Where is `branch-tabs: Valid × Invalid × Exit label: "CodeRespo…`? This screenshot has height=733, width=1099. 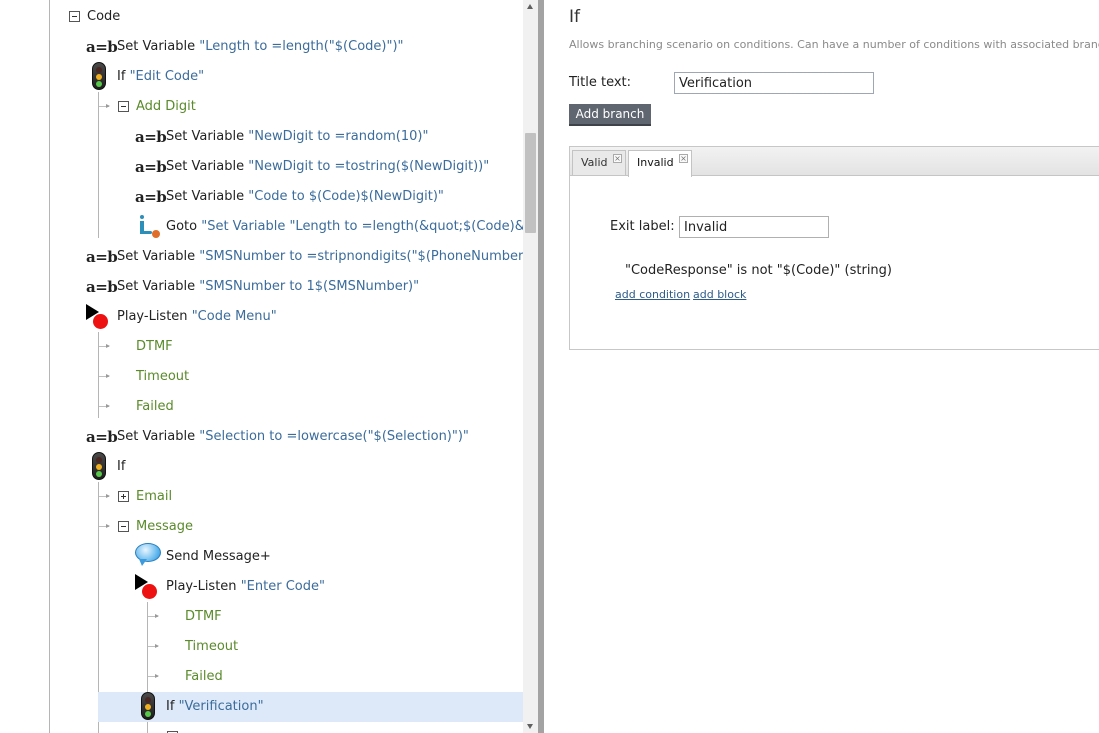 branch-tabs: Valid × Invalid × Exit label: "CodeRespo… is located at coordinates (834, 248).